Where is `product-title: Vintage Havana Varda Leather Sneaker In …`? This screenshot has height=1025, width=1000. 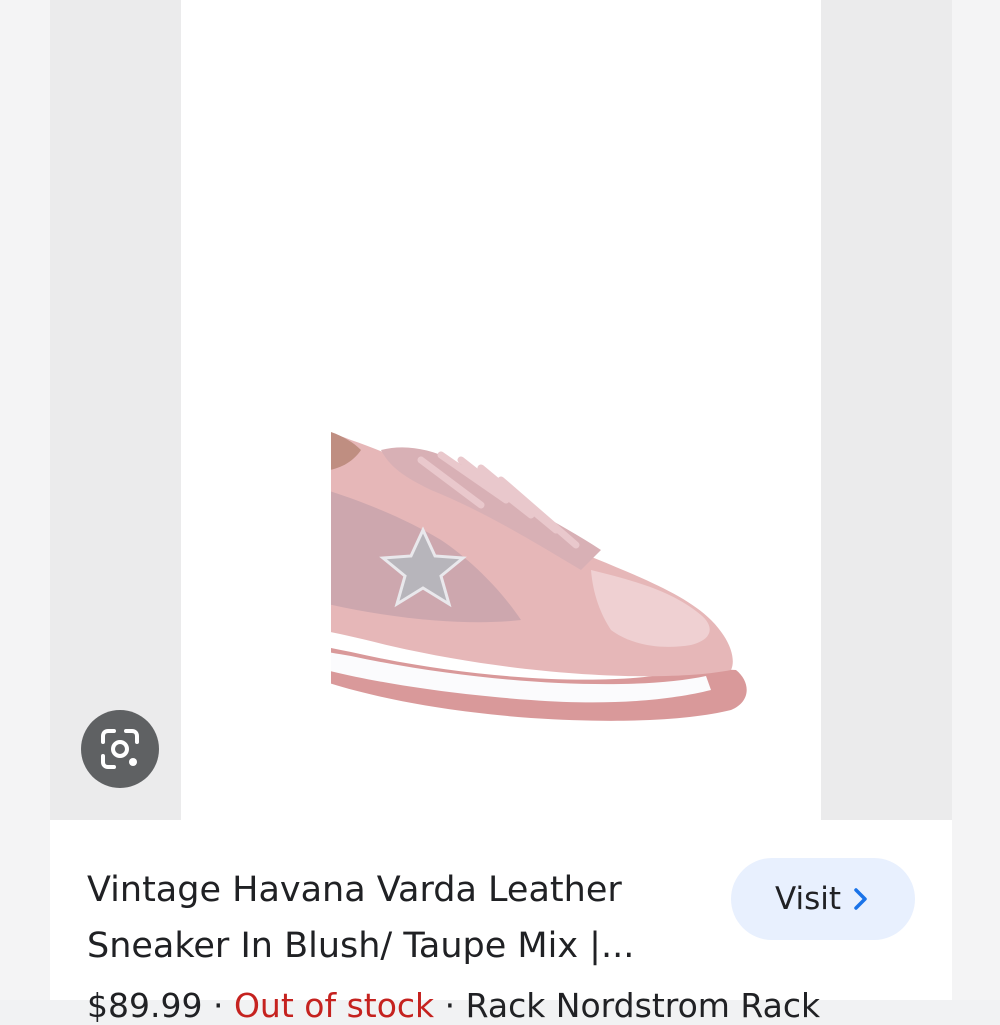
product-title: Vintage Havana Varda Leather Sneaker In … is located at coordinates (392, 918).